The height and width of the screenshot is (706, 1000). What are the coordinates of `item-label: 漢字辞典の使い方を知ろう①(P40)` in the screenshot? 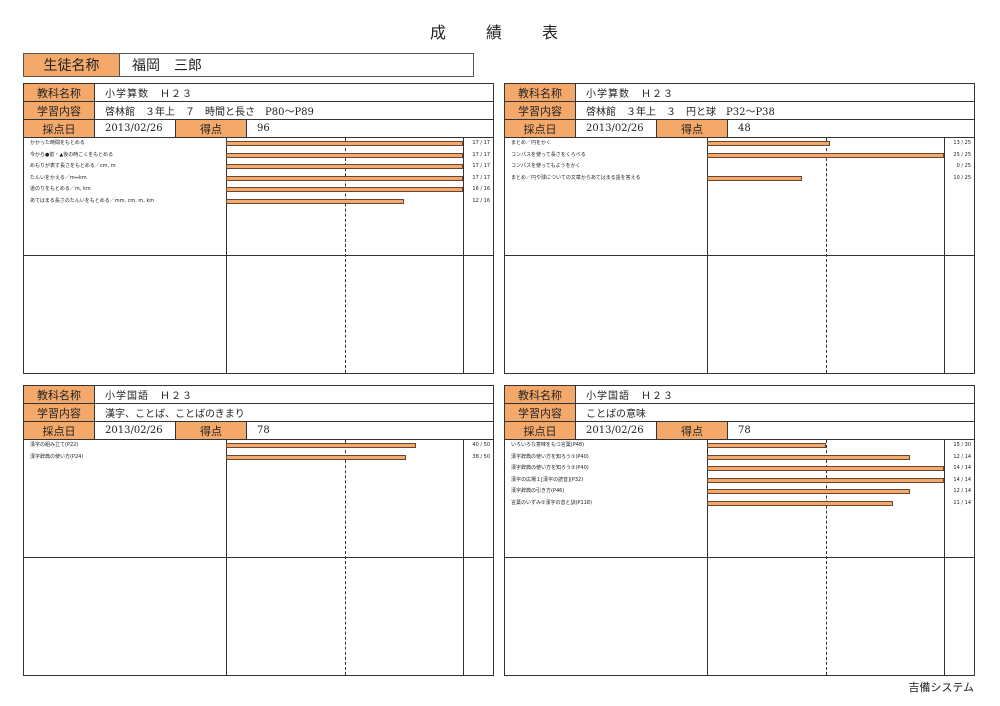 It's located at (550, 456).